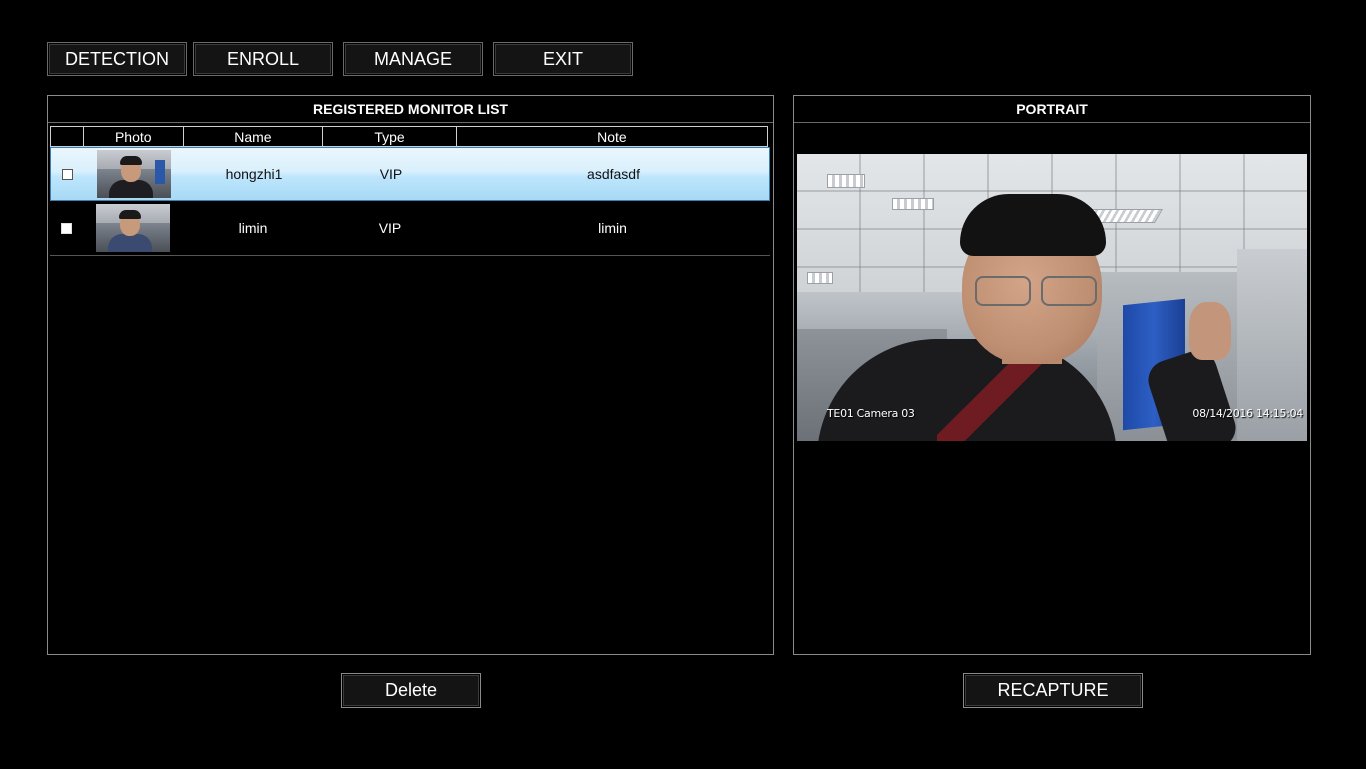  What do you see at coordinates (390, 136) in the screenshot?
I see `column-header-type: Type` at bounding box center [390, 136].